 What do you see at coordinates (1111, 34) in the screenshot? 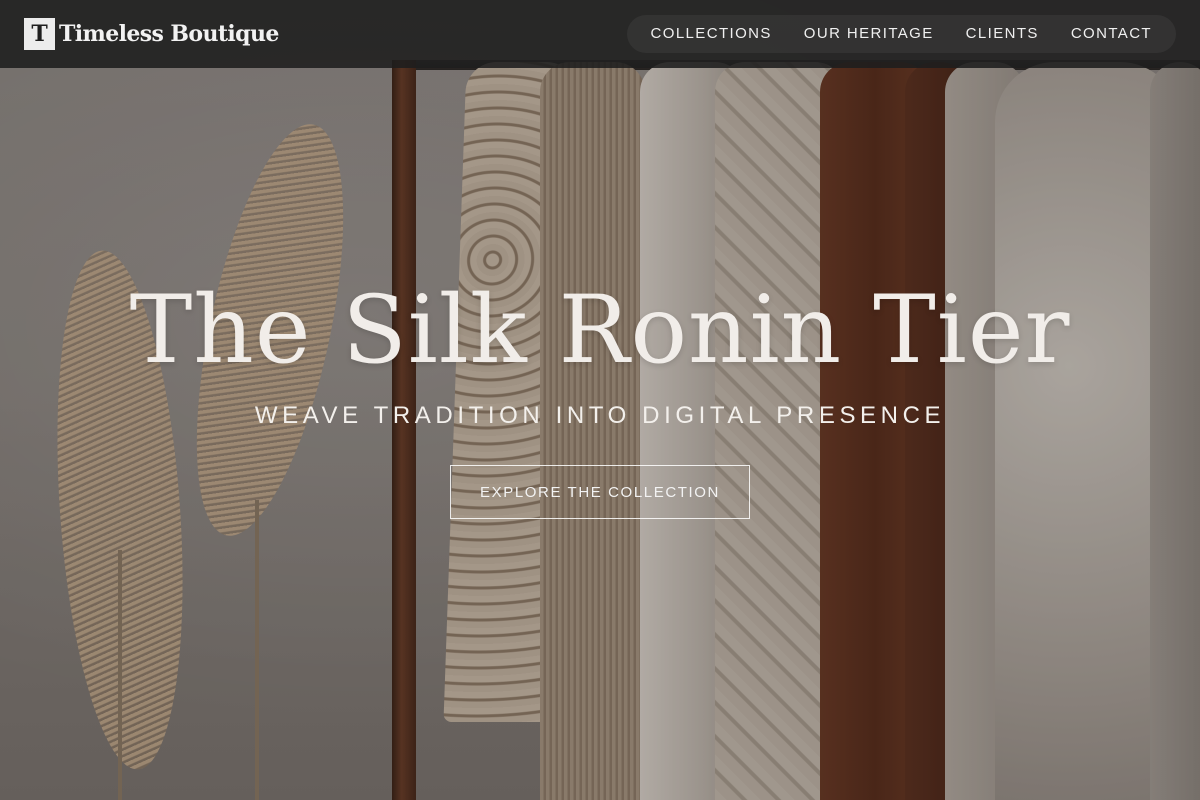
I see `nav-item-contact: CONTACT` at bounding box center [1111, 34].